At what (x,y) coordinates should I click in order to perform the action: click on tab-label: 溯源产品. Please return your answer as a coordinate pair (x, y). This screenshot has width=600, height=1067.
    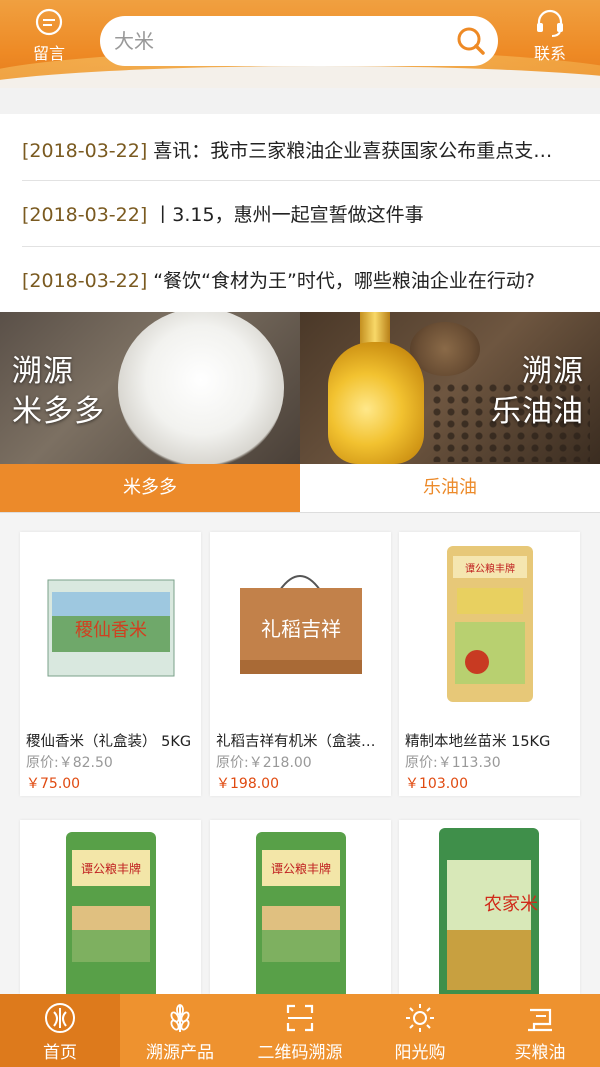
    Looking at the image, I should click on (180, 1053).